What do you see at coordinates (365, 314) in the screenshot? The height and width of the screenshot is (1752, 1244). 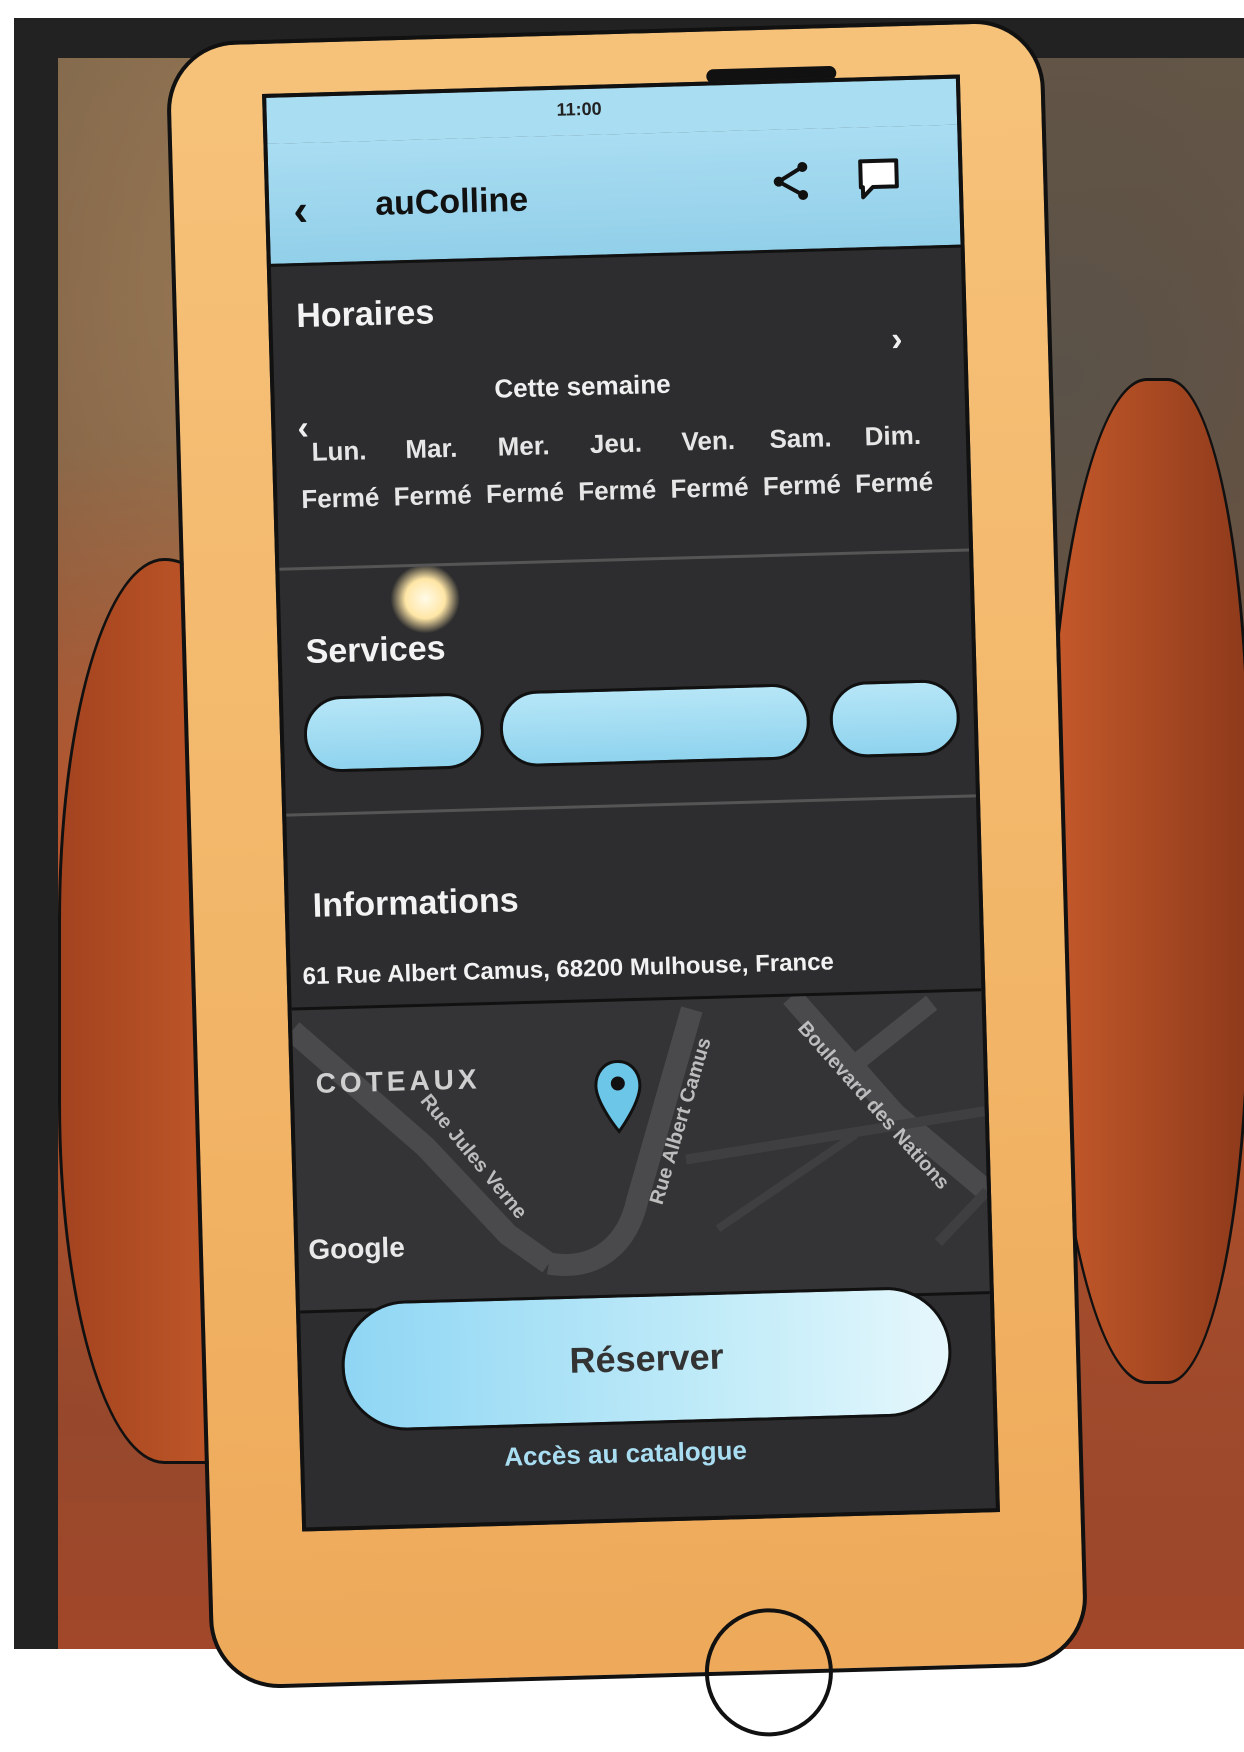 I see `hours-section-title: Horaires` at bounding box center [365, 314].